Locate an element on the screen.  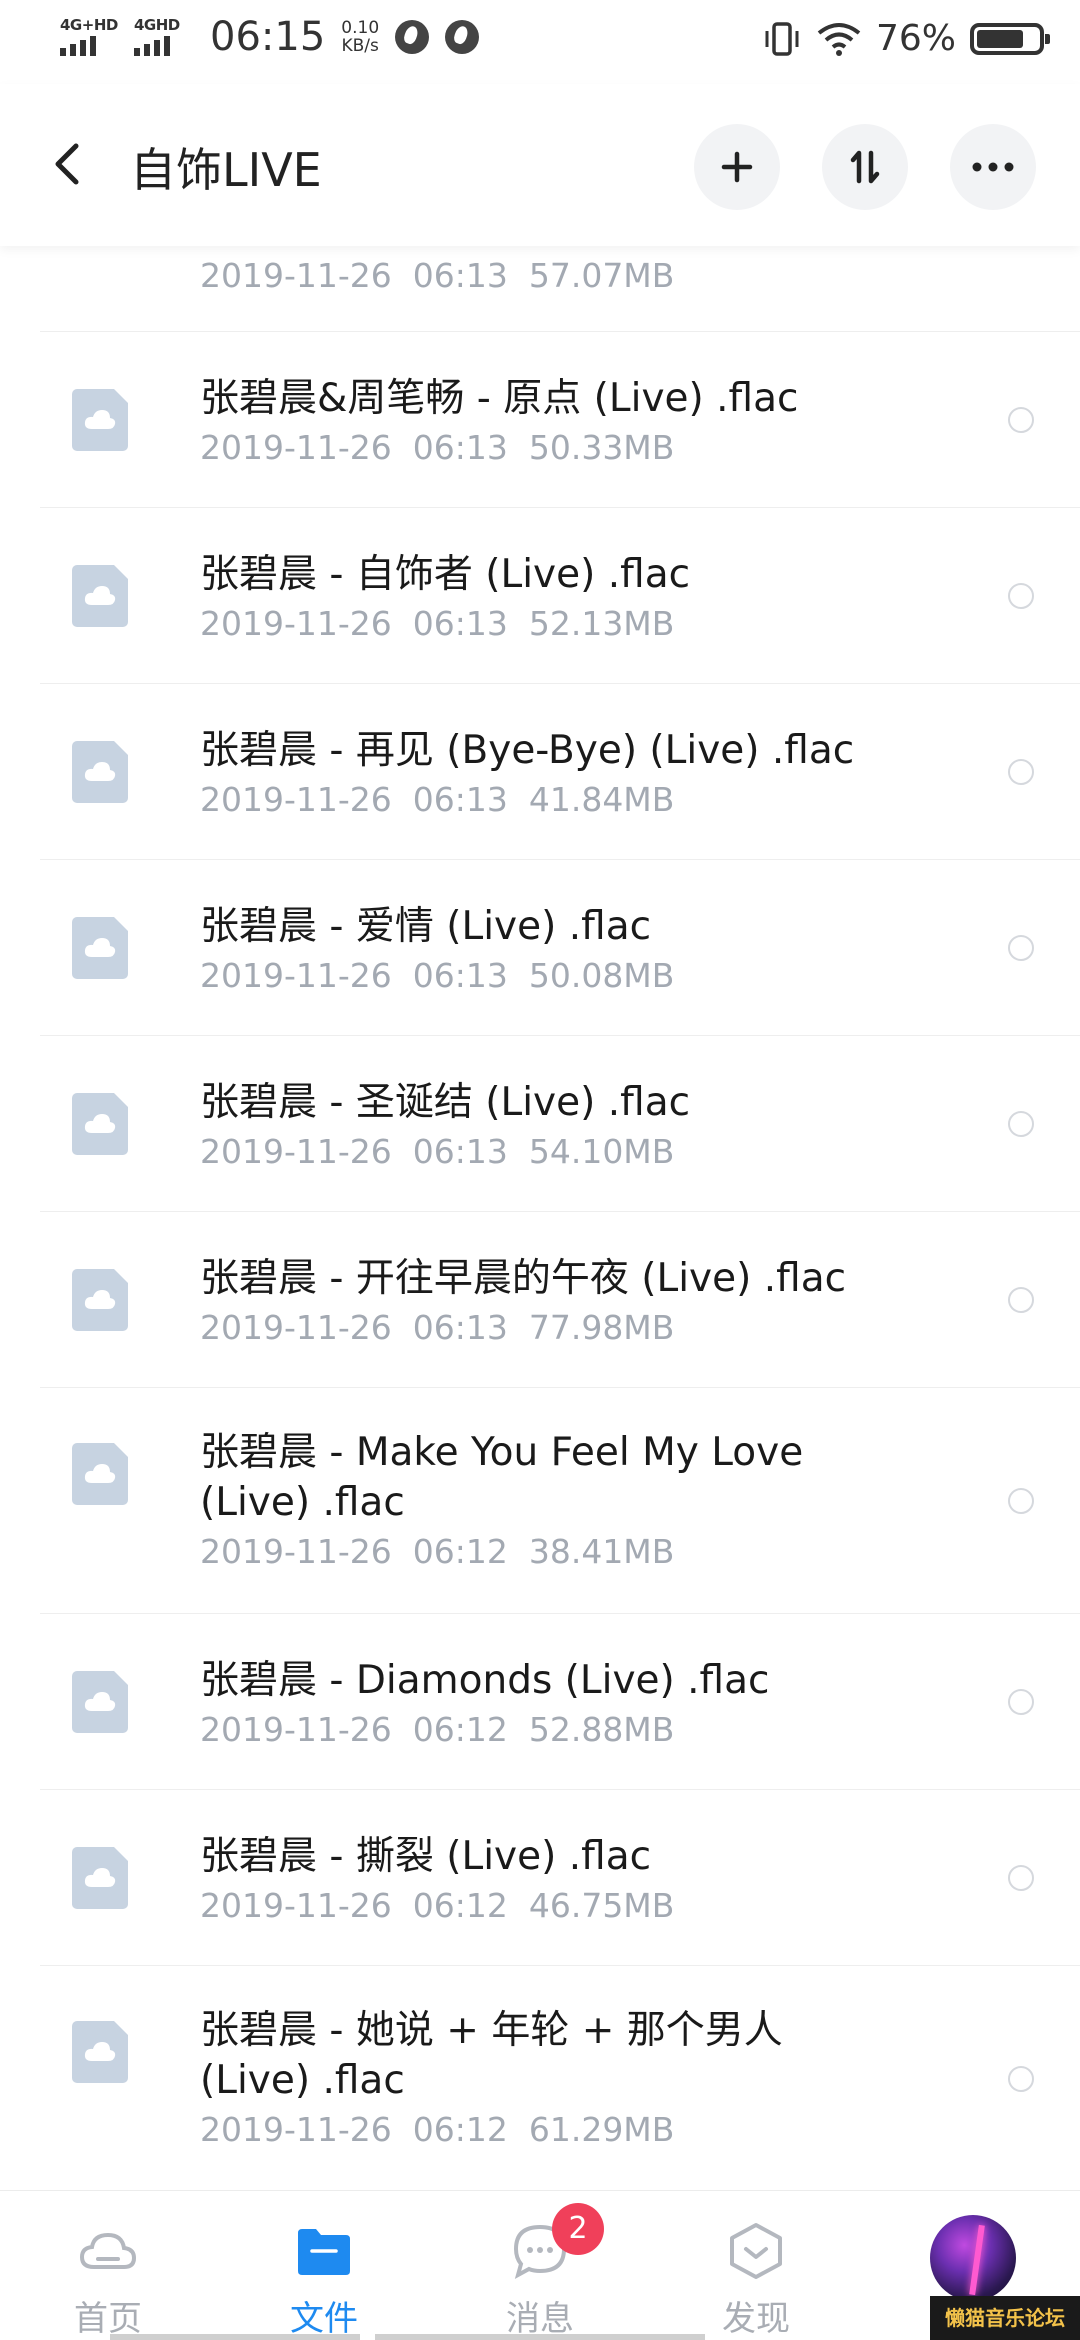
back-button is located at coordinates (70, 164).